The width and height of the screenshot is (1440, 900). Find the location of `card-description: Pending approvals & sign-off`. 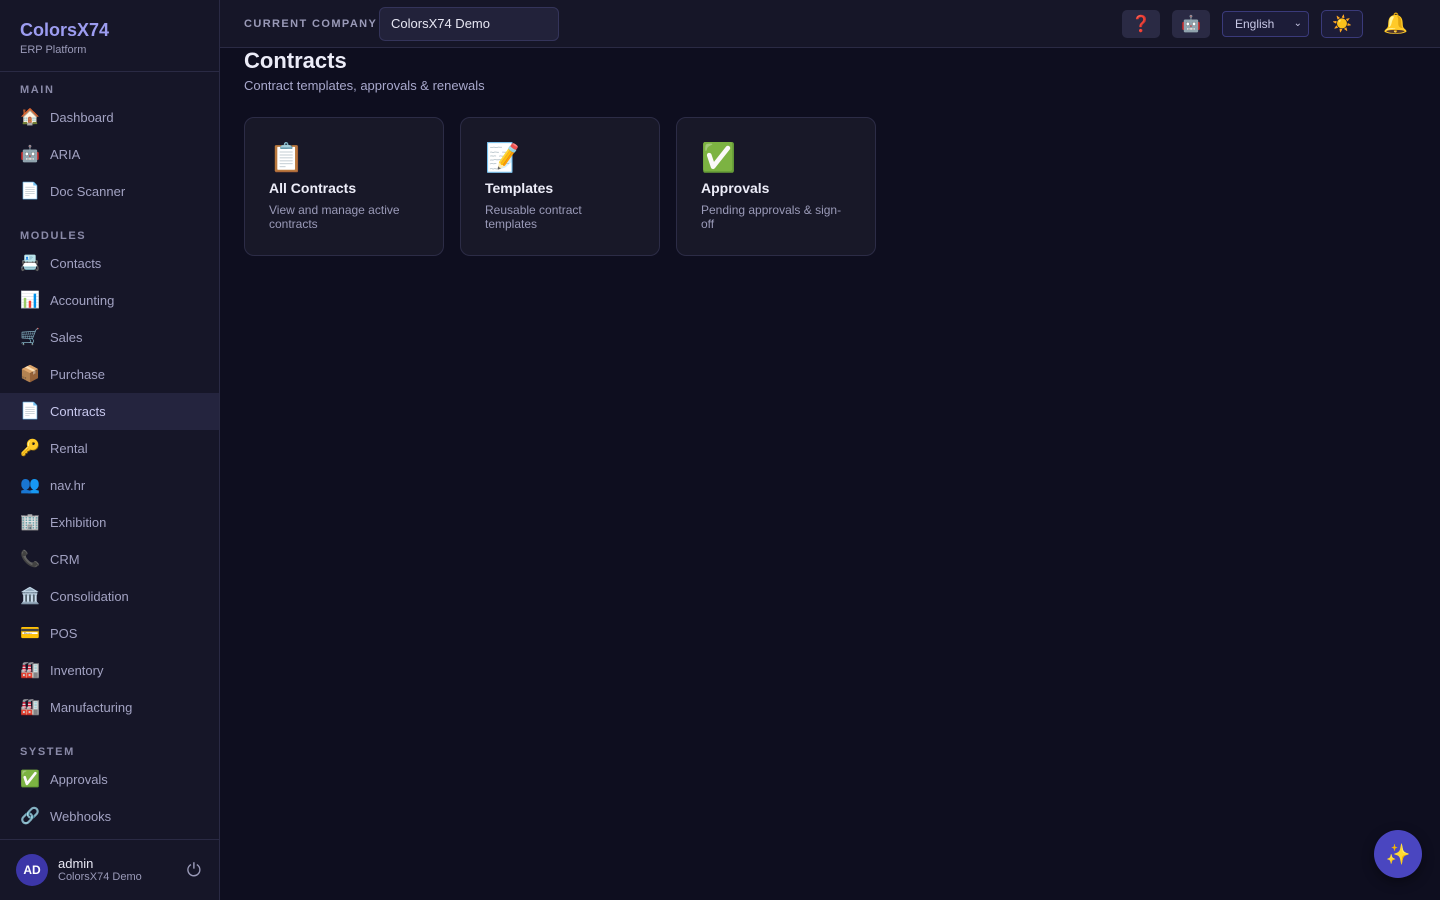

card-description: Pending approvals & sign-off is located at coordinates (771, 217).